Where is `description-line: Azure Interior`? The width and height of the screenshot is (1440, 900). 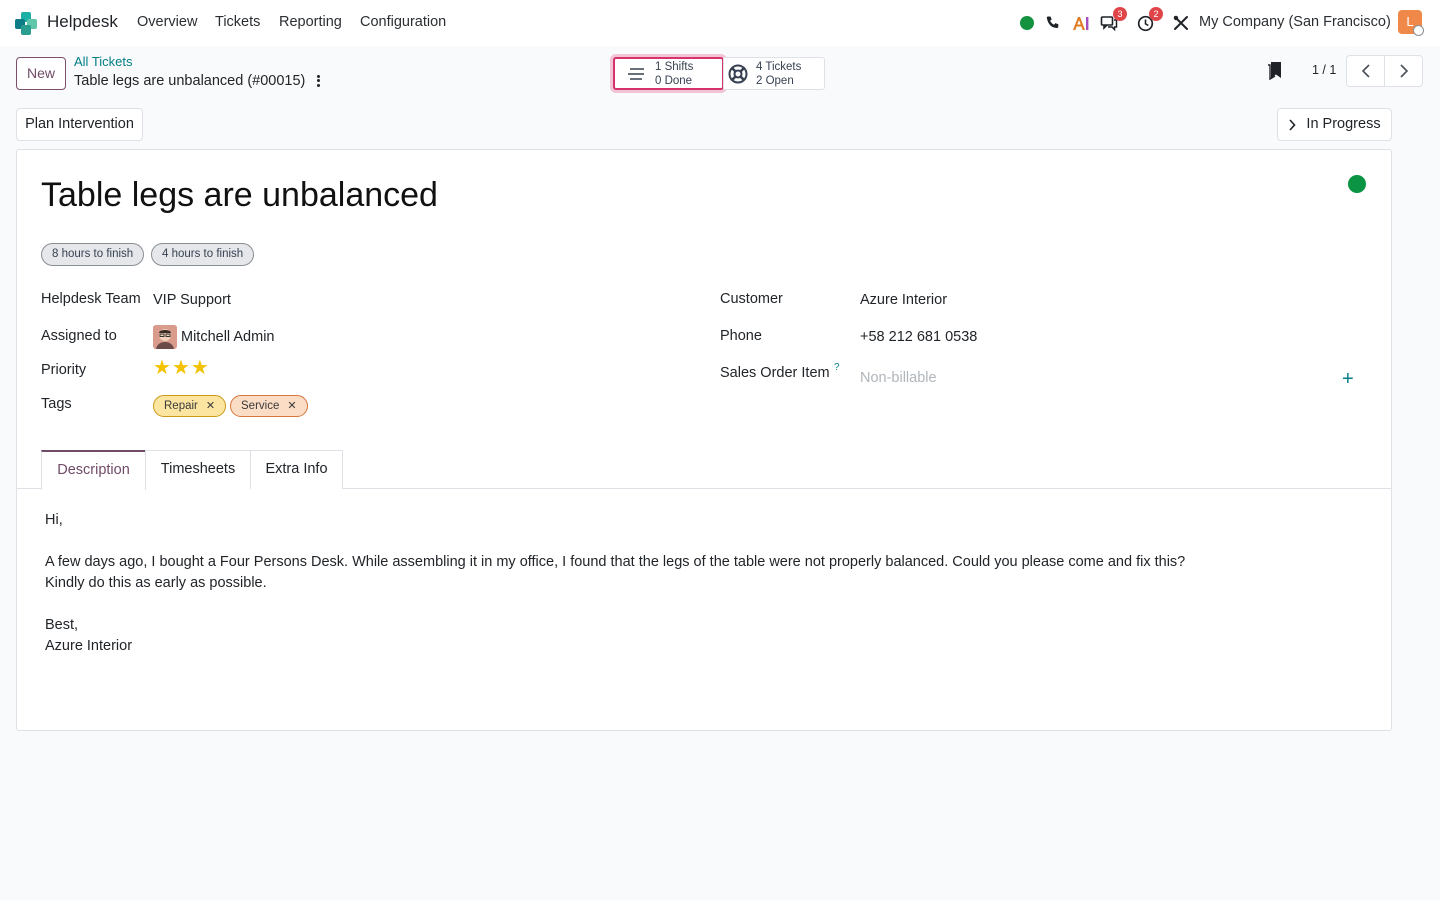 description-line: Azure Interior is located at coordinates (89, 646).